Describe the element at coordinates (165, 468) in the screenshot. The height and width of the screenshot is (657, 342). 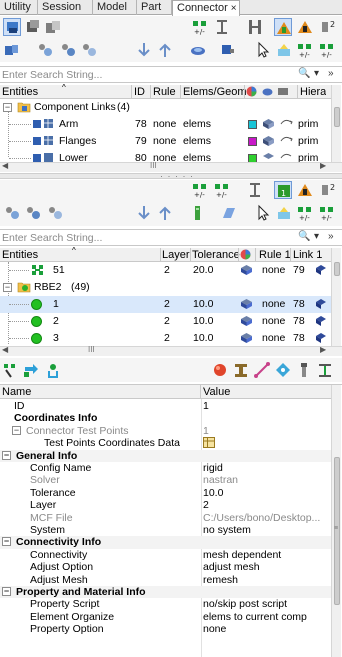
I see `property-row: Config Name rigid` at that location.